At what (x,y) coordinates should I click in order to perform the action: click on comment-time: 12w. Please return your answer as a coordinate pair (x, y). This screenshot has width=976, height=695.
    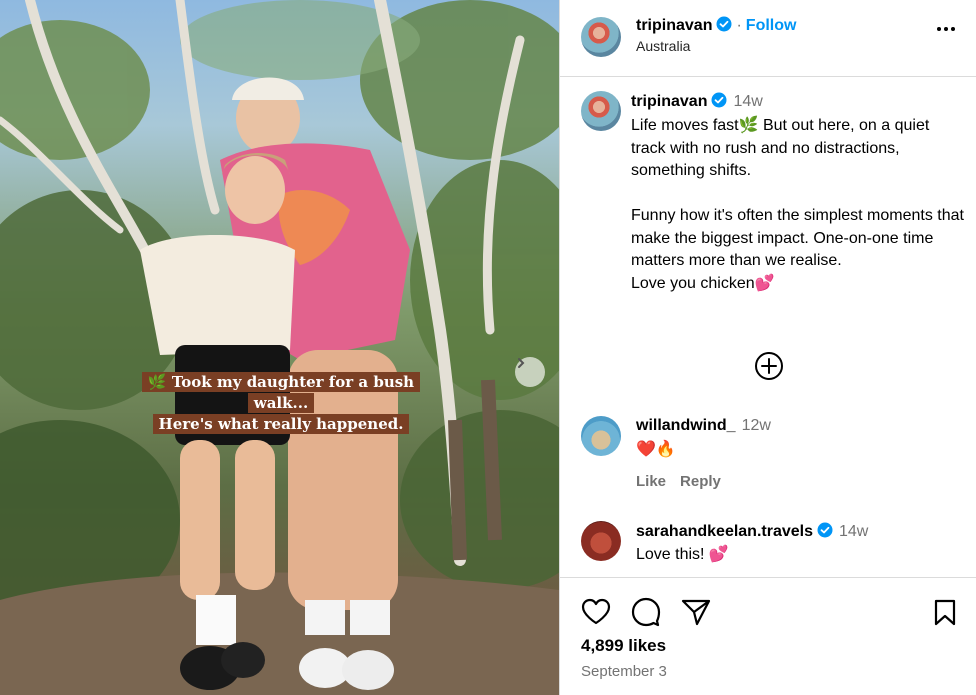
    Looking at the image, I should click on (756, 425).